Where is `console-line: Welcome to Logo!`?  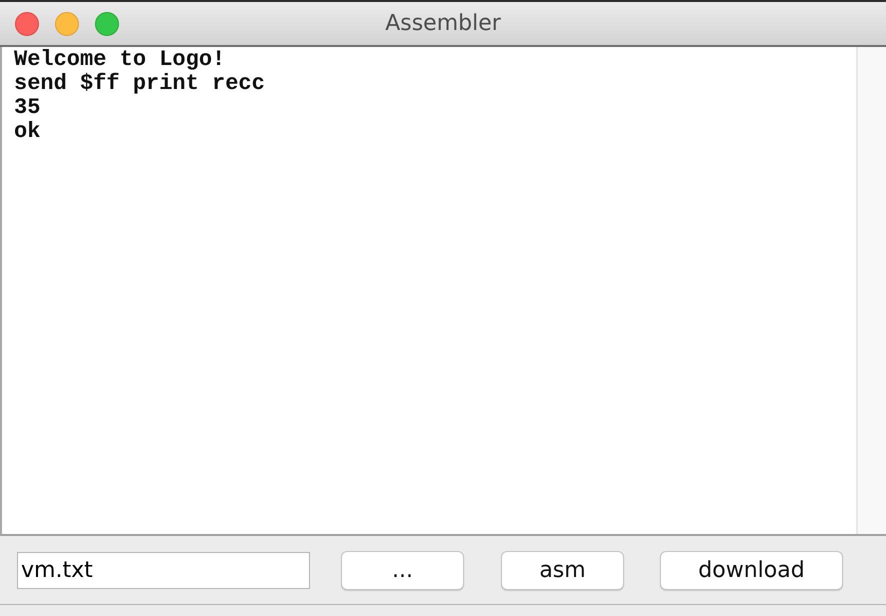 console-line: Welcome to Logo! is located at coordinates (120, 60).